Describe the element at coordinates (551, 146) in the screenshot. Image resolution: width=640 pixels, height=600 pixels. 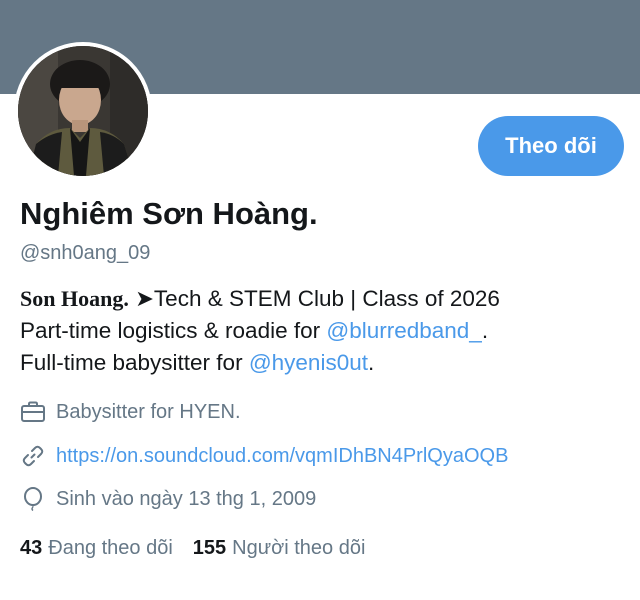
I see `follow-button: Theo dõi` at that location.